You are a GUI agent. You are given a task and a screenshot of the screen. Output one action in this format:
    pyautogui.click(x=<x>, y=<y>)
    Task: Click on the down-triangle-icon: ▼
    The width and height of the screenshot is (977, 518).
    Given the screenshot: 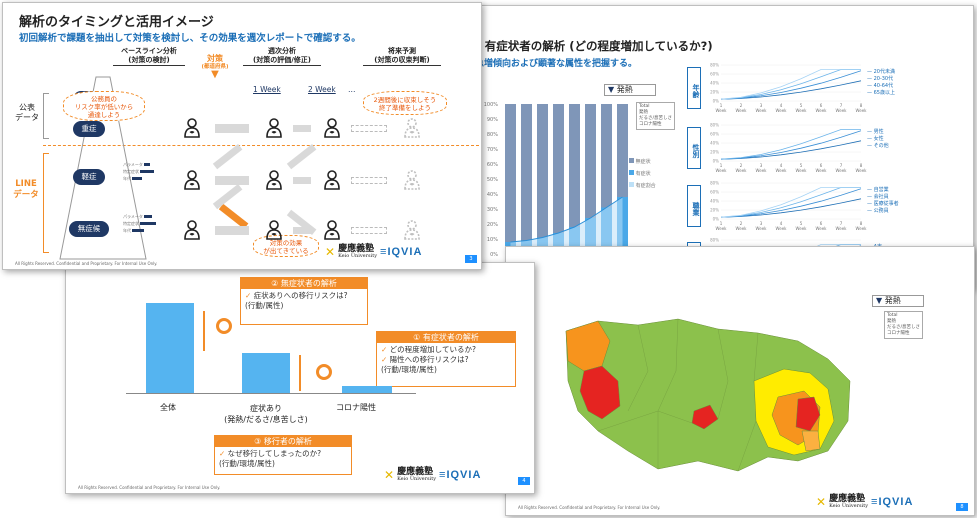 What is the action you would take?
    pyautogui.click(x=215, y=74)
    